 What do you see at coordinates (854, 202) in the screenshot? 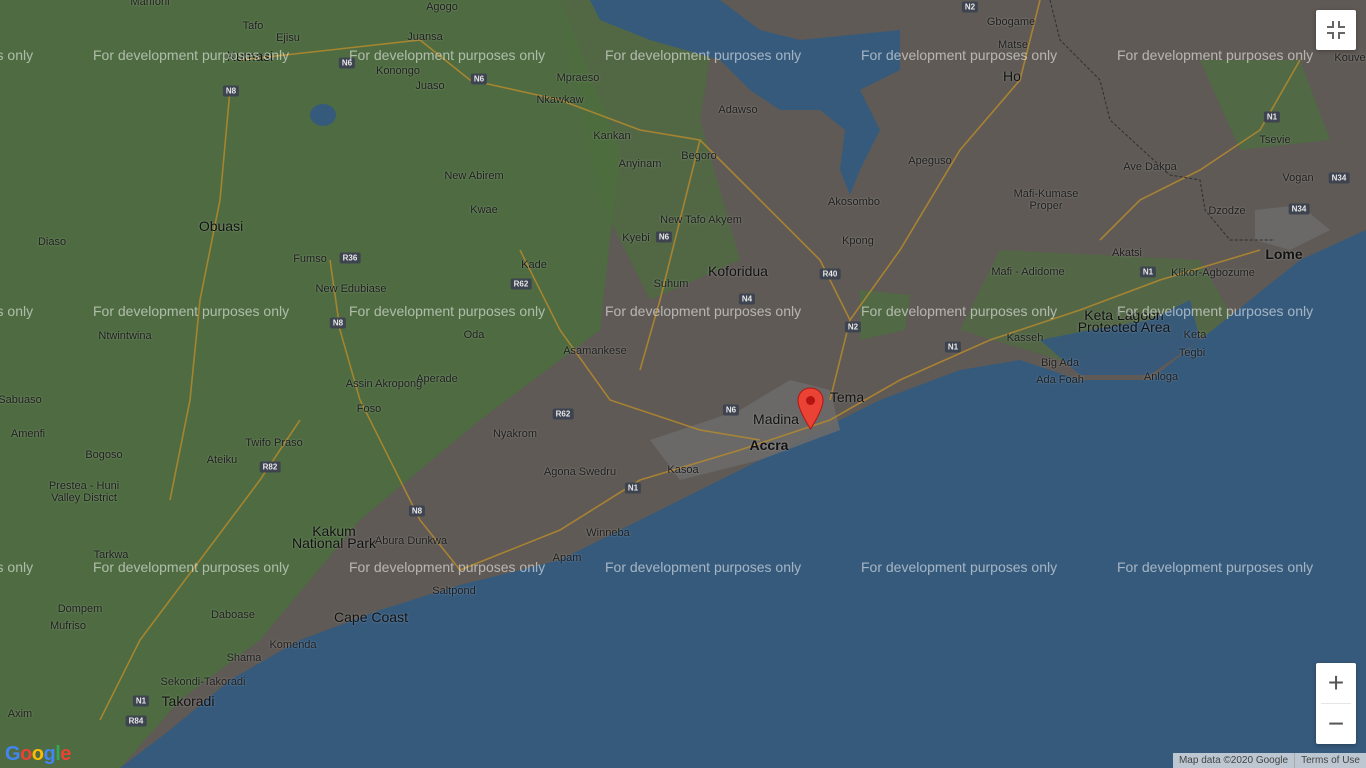
I see `place-label: Akosombo` at bounding box center [854, 202].